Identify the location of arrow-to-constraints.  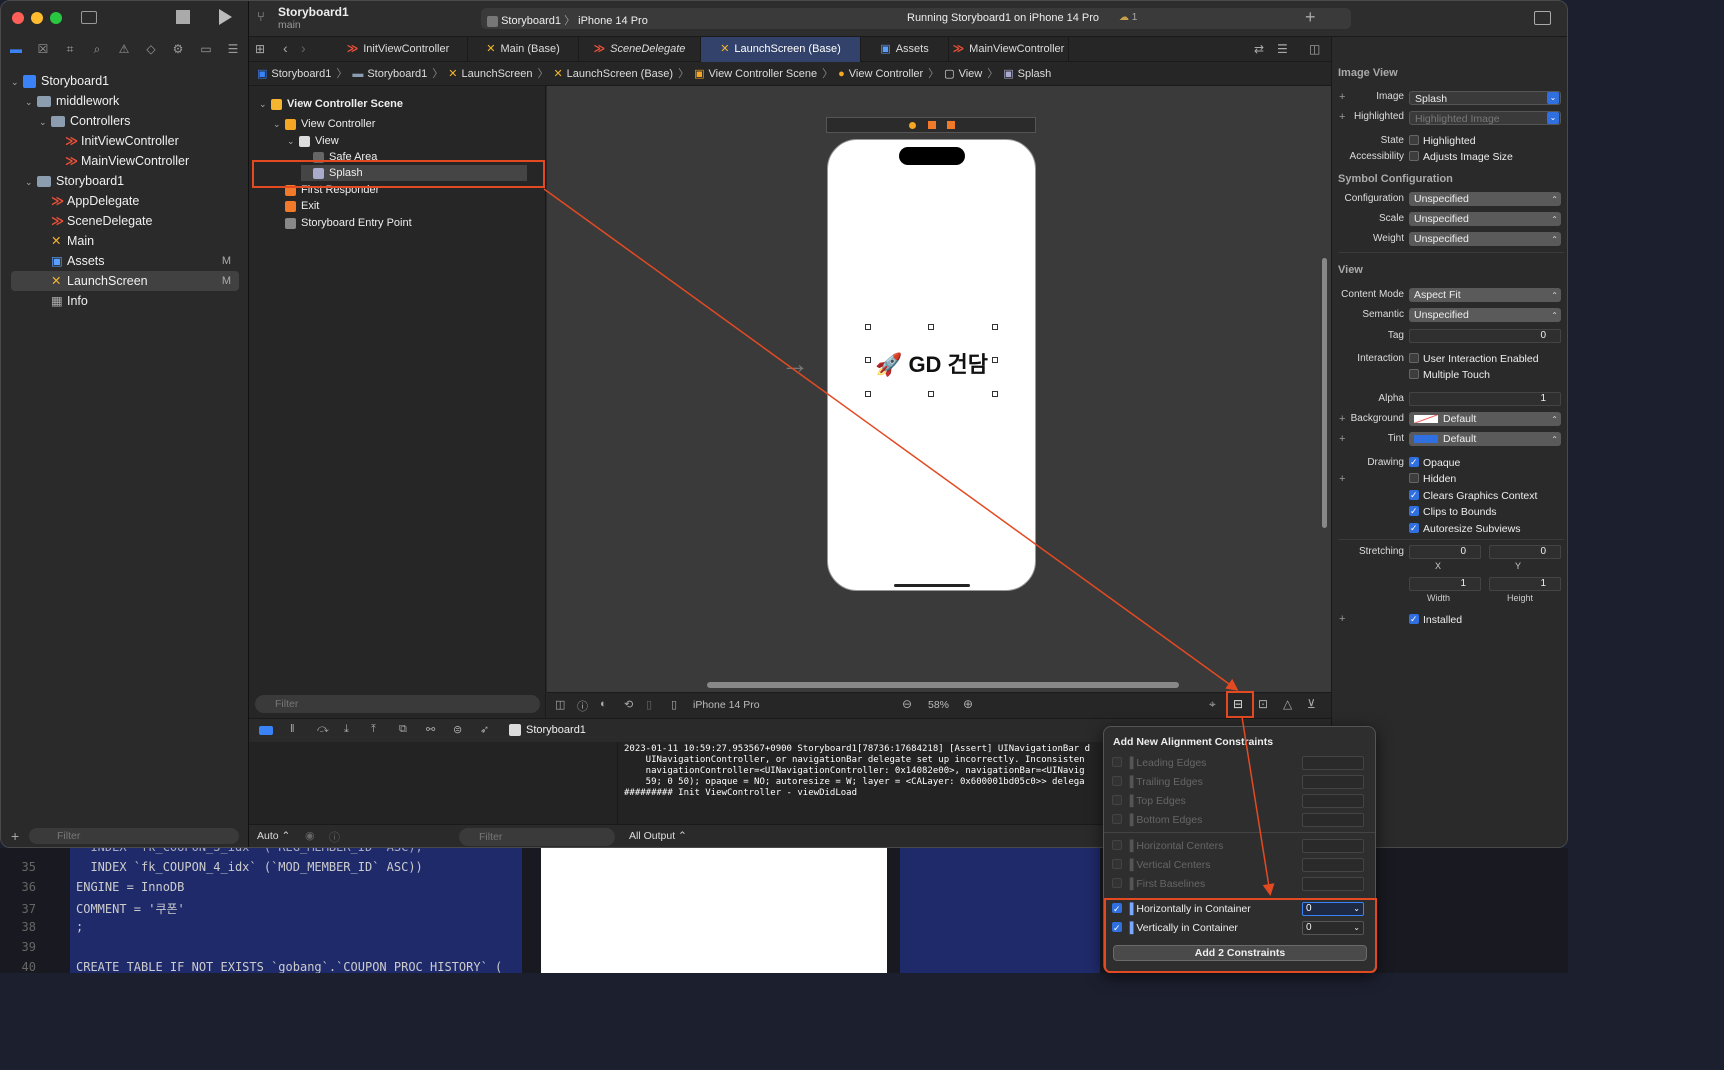
(1258, 806).